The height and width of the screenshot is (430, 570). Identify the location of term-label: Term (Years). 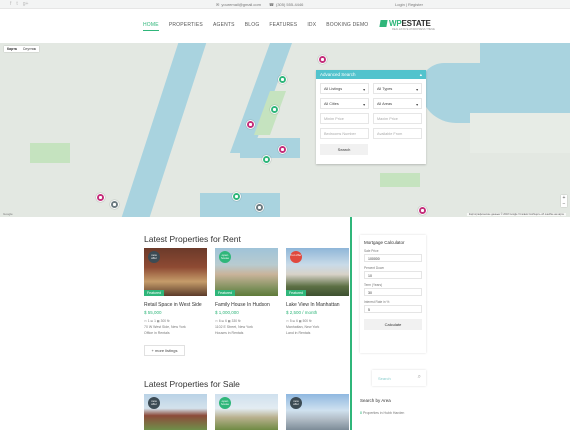
(373, 285).